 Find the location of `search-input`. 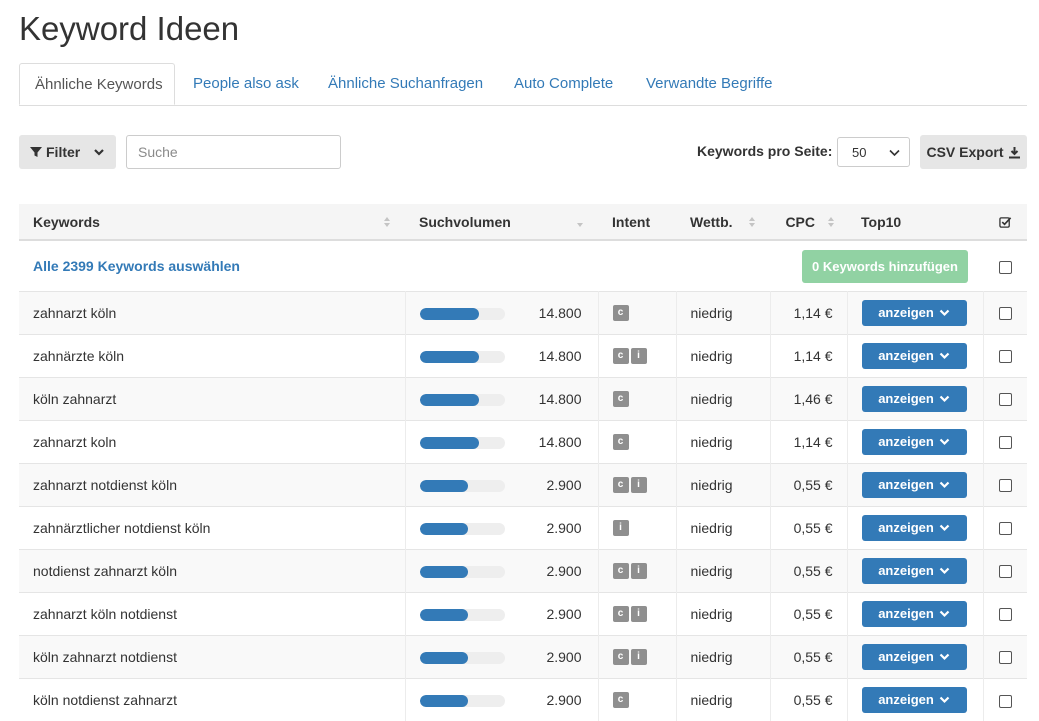

search-input is located at coordinates (233, 152).